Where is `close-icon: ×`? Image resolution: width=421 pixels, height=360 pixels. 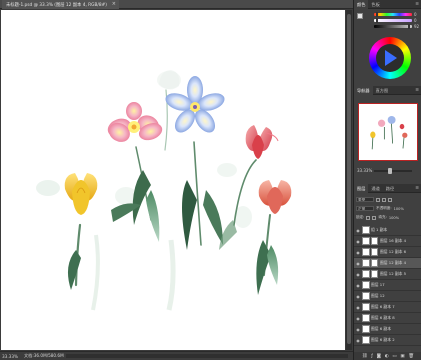 close-icon: × is located at coordinates (114, 4).